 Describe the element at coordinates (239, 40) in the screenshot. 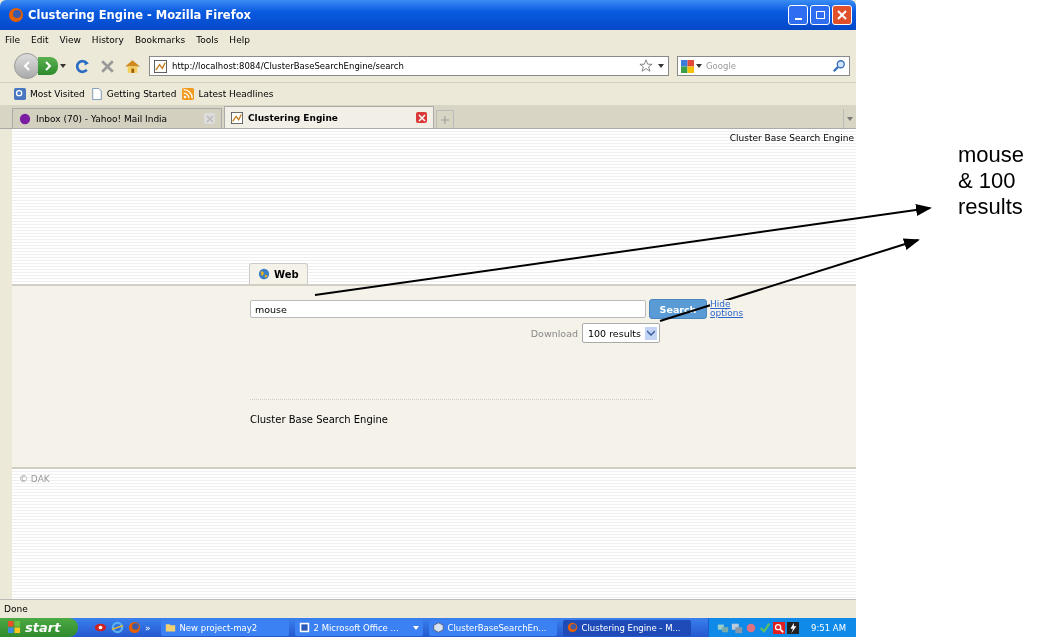

I see `menu-item: Help` at that location.